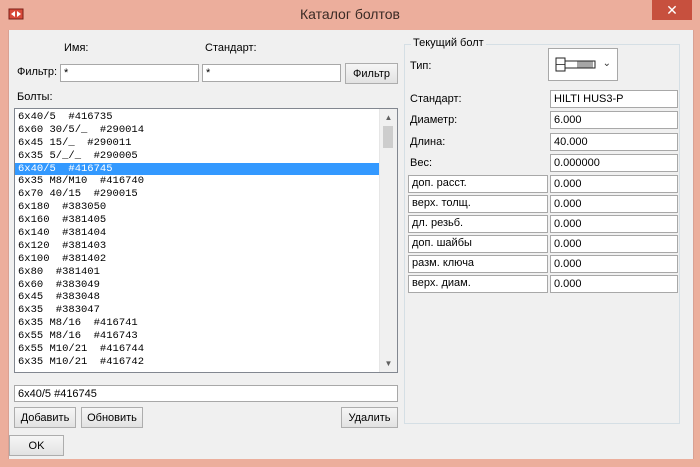 The height and width of the screenshot is (467, 700). Describe the element at coordinates (197, 336) in the screenshot. I see `list-item: 6x55 M8/16 #416743` at that location.